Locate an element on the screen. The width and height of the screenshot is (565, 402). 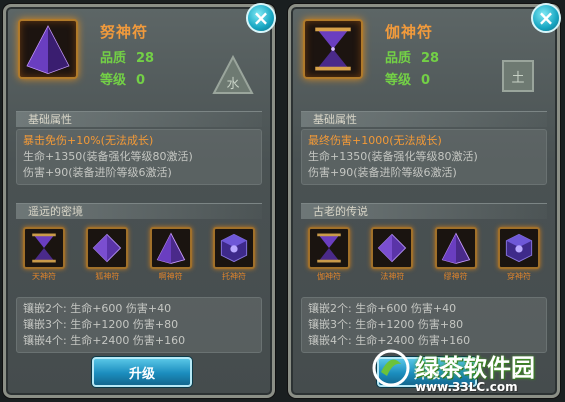
set-rune: 伽神符 is located at coordinates (329, 259).